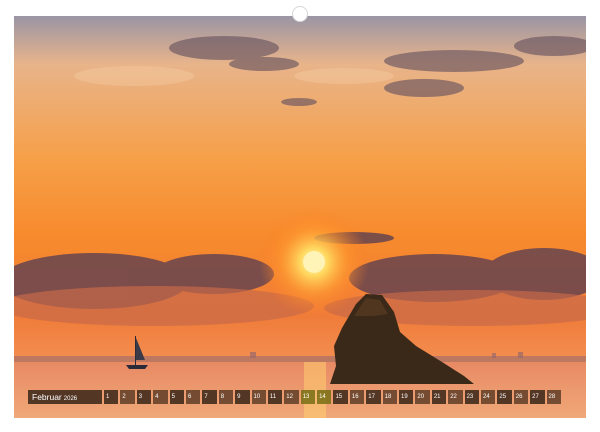 Image resolution: width=600 pixels, height=432 pixels. Describe the element at coordinates (160, 397) in the screenshot. I see `day-cell: 4` at that location.